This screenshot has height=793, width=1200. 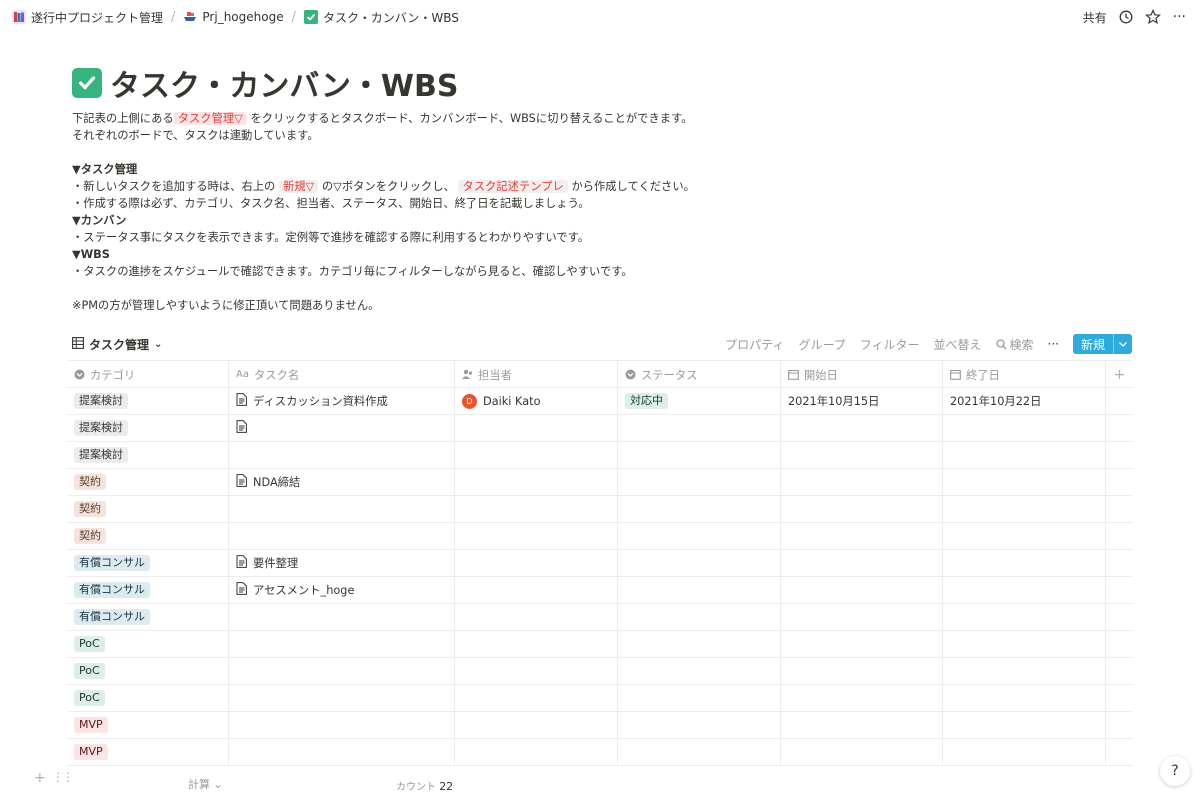 I want to click on task-cell: 要件整理, so click(x=342, y=563).